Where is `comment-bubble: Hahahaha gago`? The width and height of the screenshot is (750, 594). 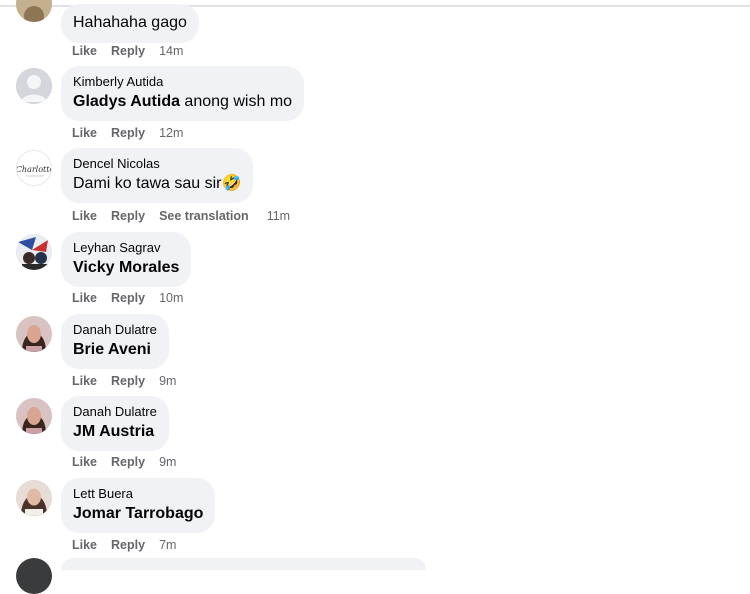 comment-bubble: Hahahaha gago is located at coordinates (130, 23).